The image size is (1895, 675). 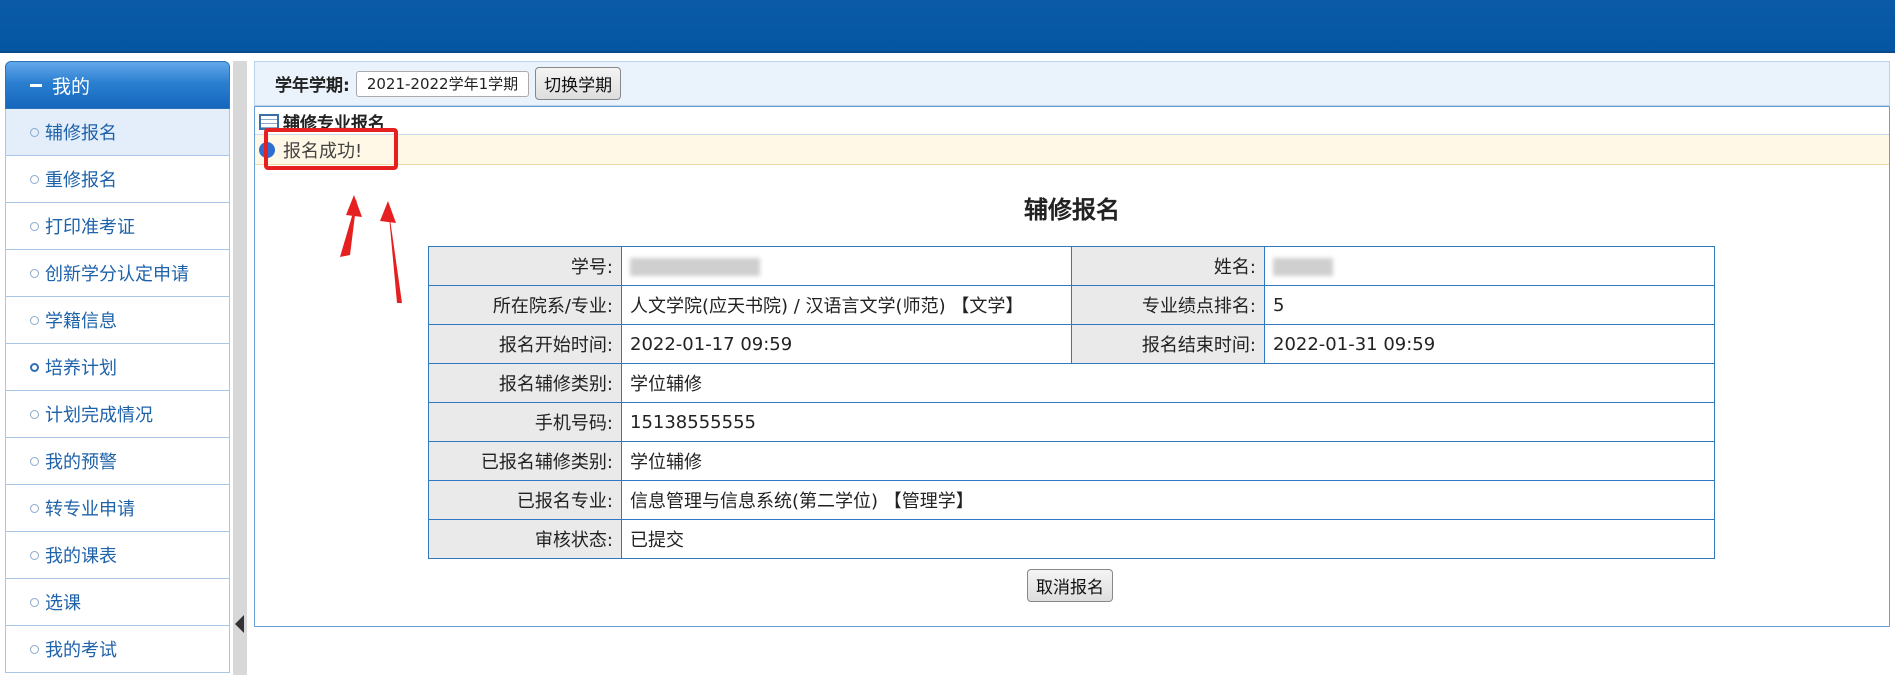 I want to click on annotation-highlight-box, so click(x=331, y=149).